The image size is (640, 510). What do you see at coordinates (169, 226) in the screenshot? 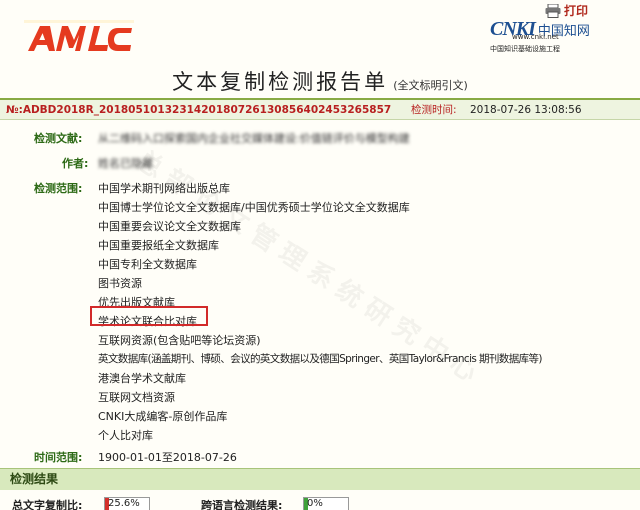
I see `scope-item: 中国重要会议论文全文数据库` at bounding box center [169, 226].